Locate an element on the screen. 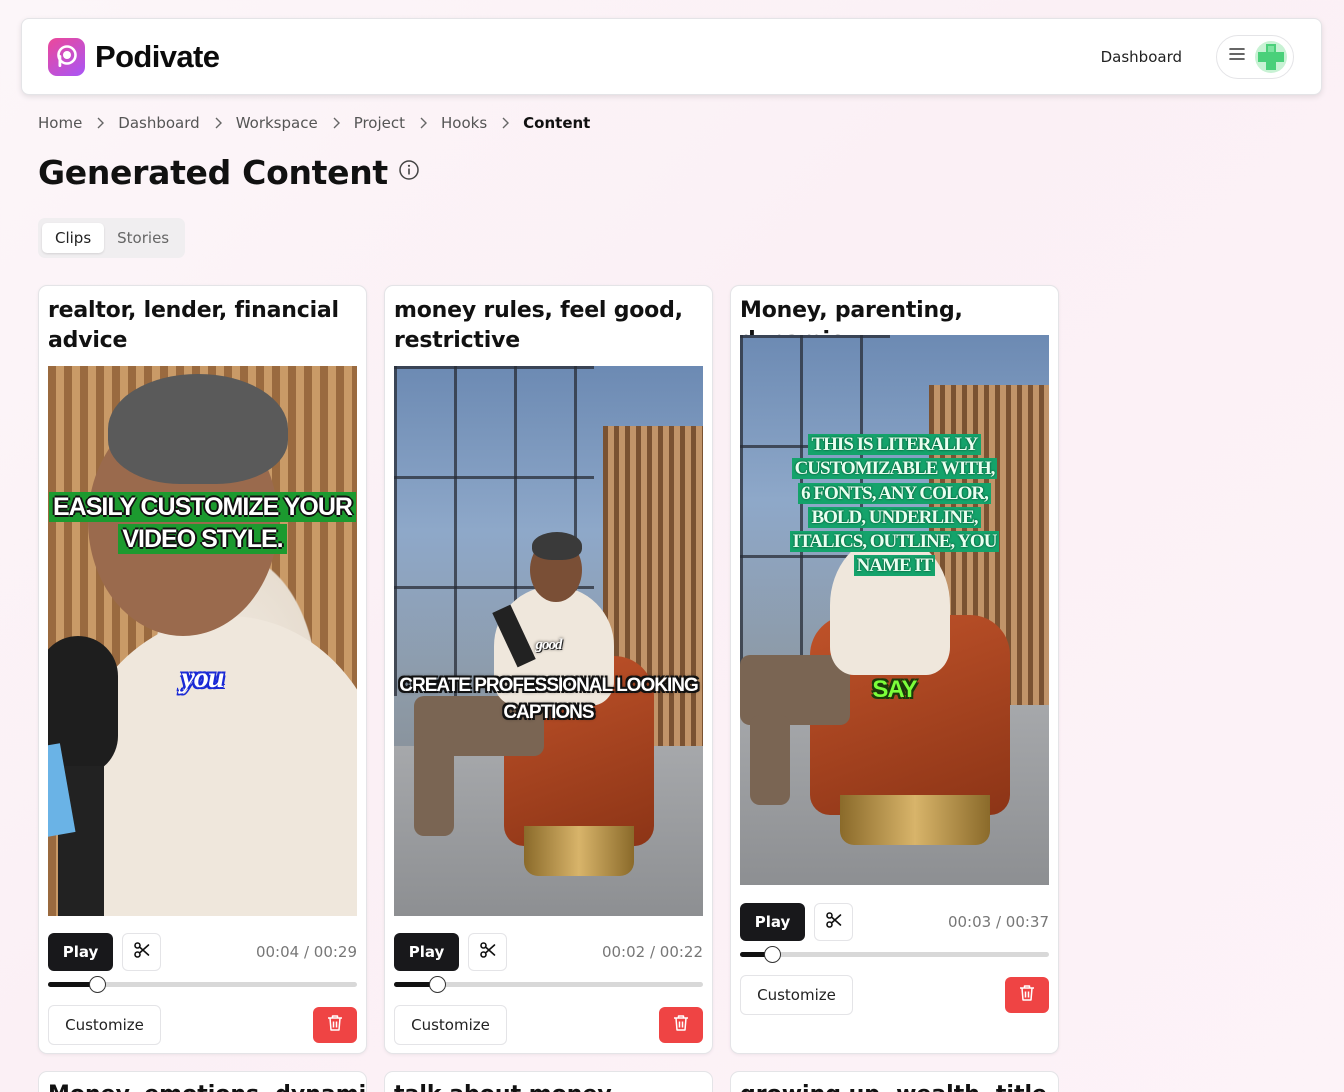 This screenshot has width=1344, height=1092. menu-icon is located at coordinates (1237, 56).